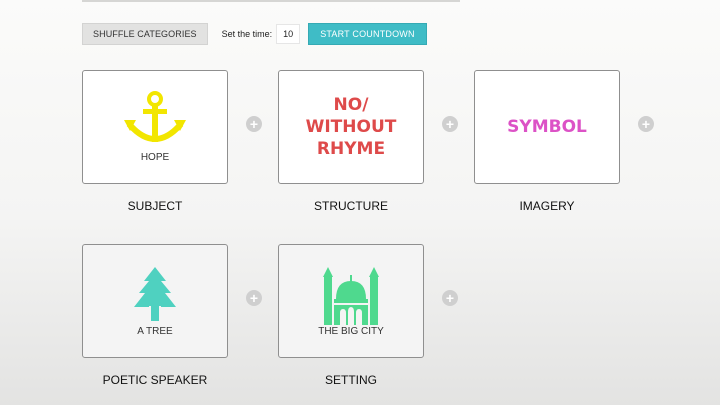  I want to click on card-subject: HOPE, so click(155, 127).